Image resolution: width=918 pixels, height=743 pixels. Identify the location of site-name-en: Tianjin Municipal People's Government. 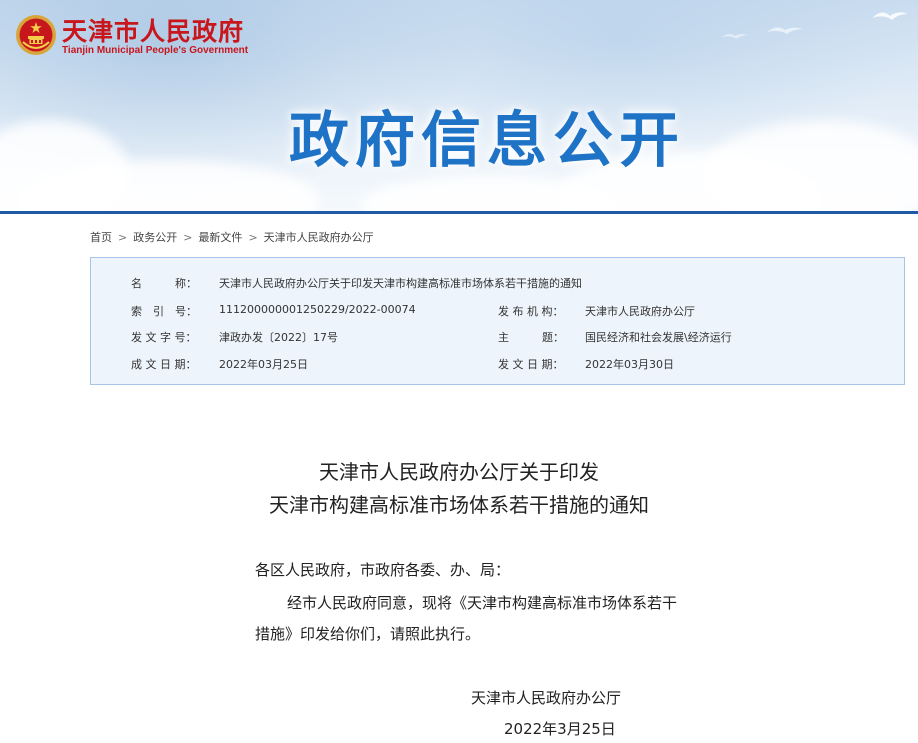
(155, 50).